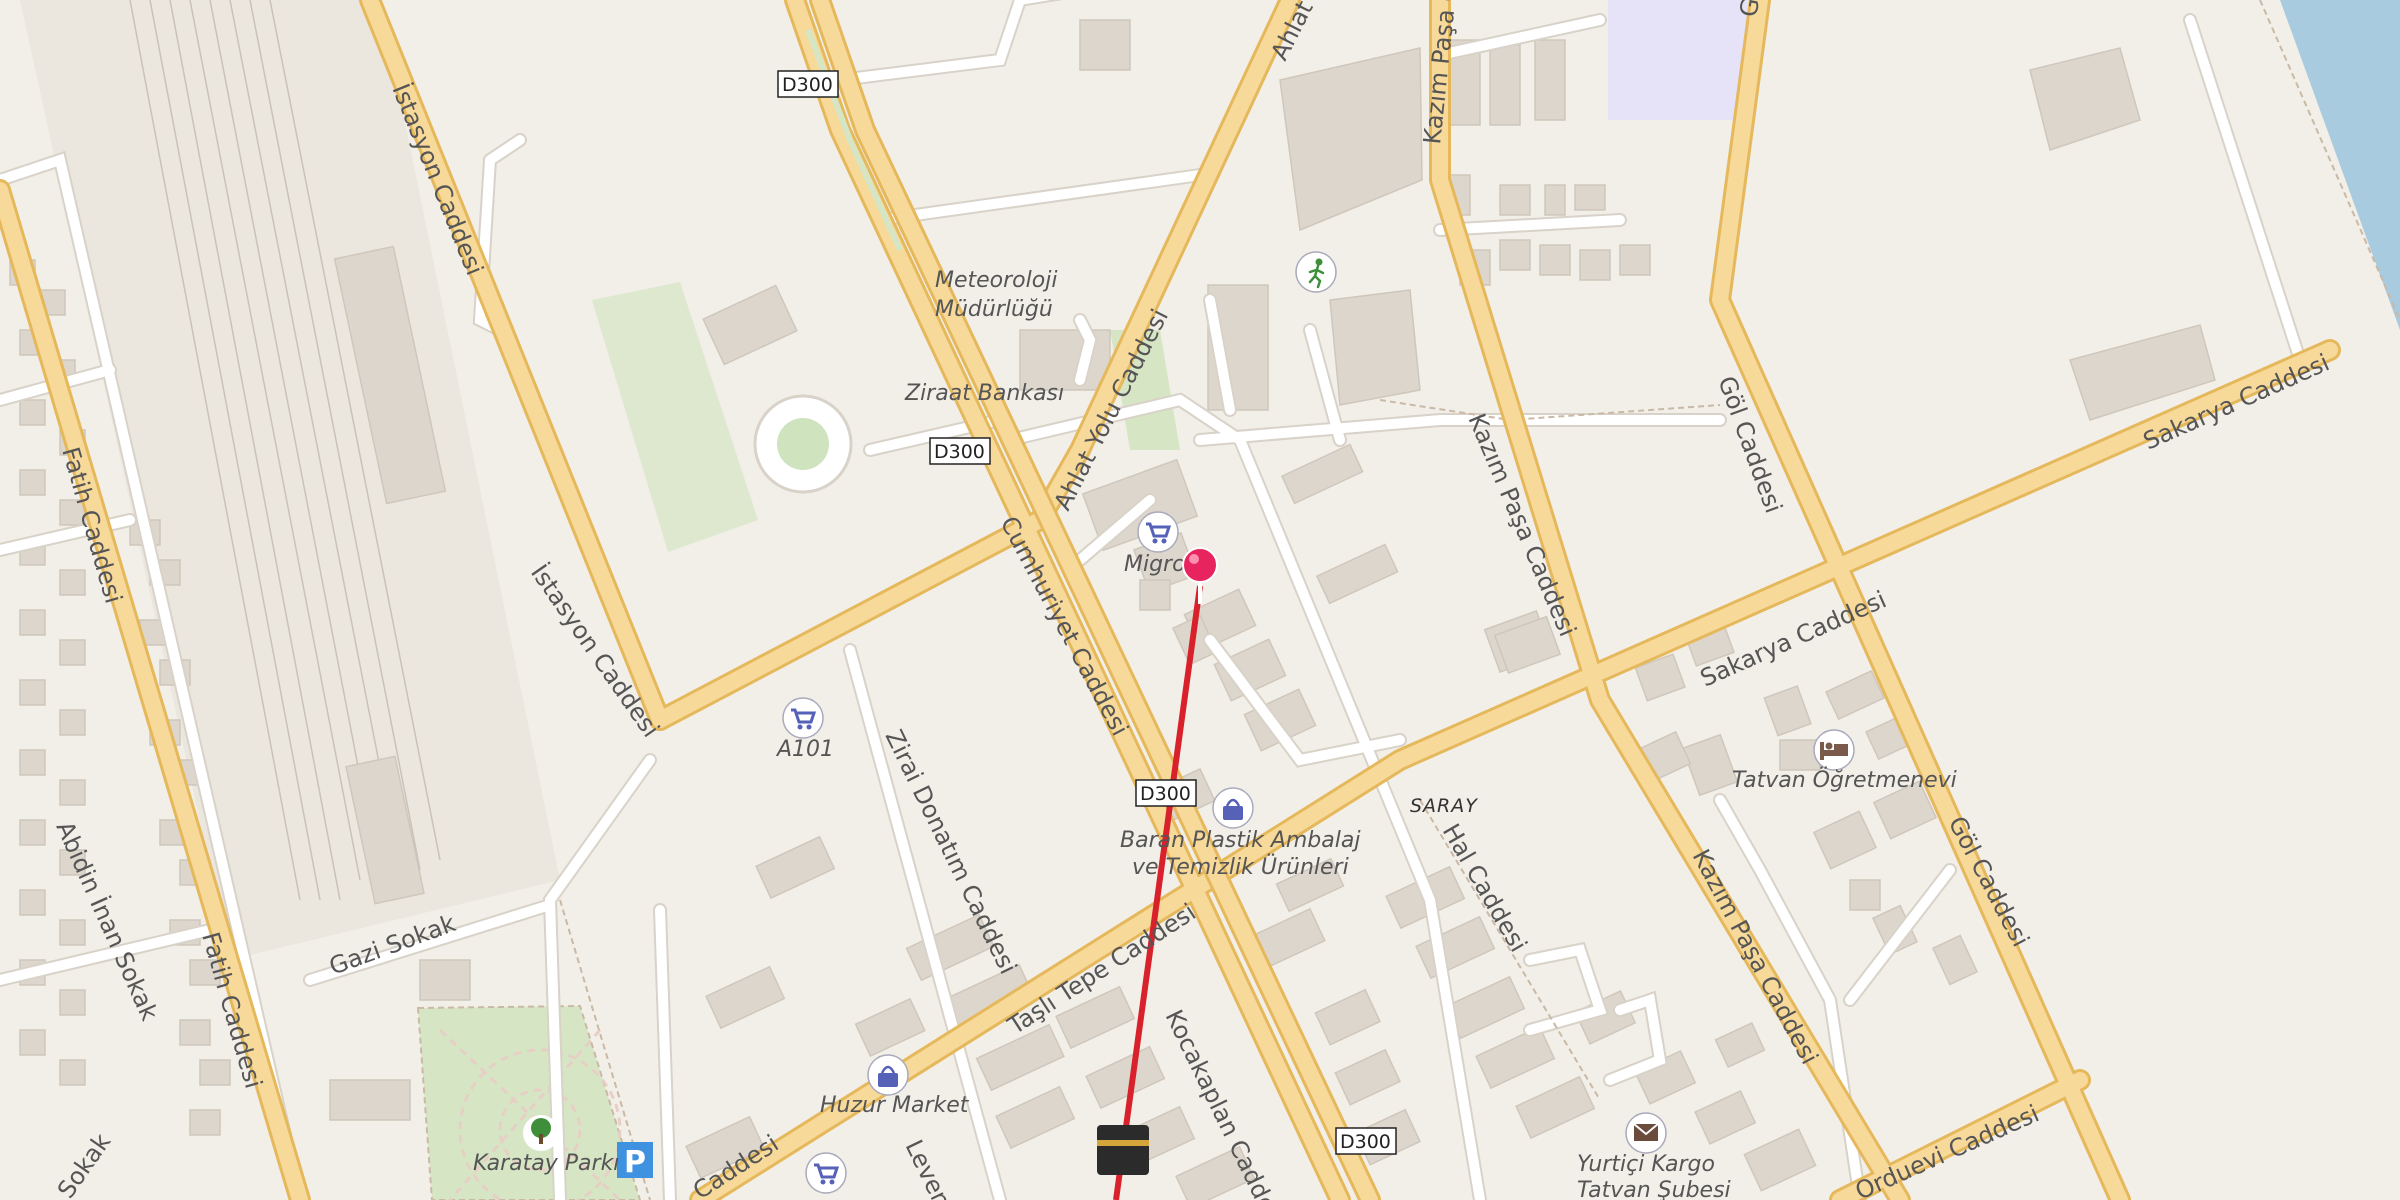 Image resolution: width=2400 pixels, height=1200 pixels. I want to click on tree-icon, so click(541, 1133).